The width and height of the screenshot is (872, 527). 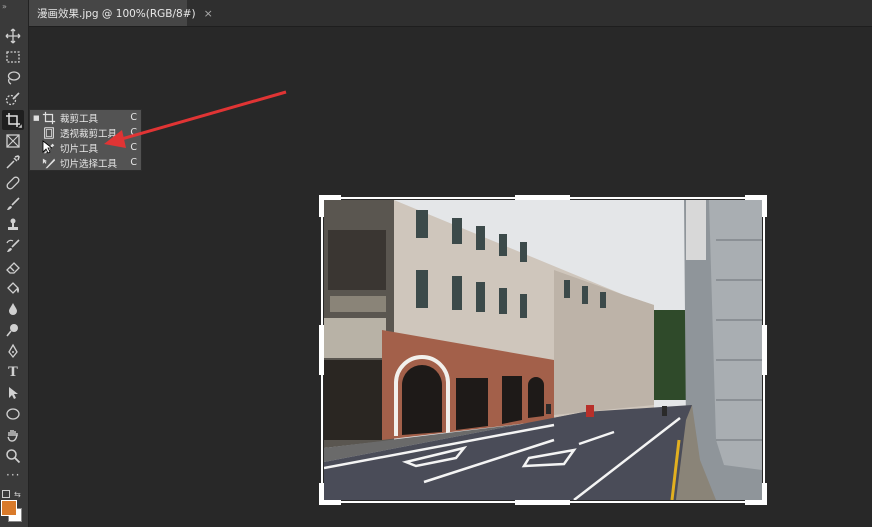 I want to click on bandage-icon, so click(x=13, y=183).